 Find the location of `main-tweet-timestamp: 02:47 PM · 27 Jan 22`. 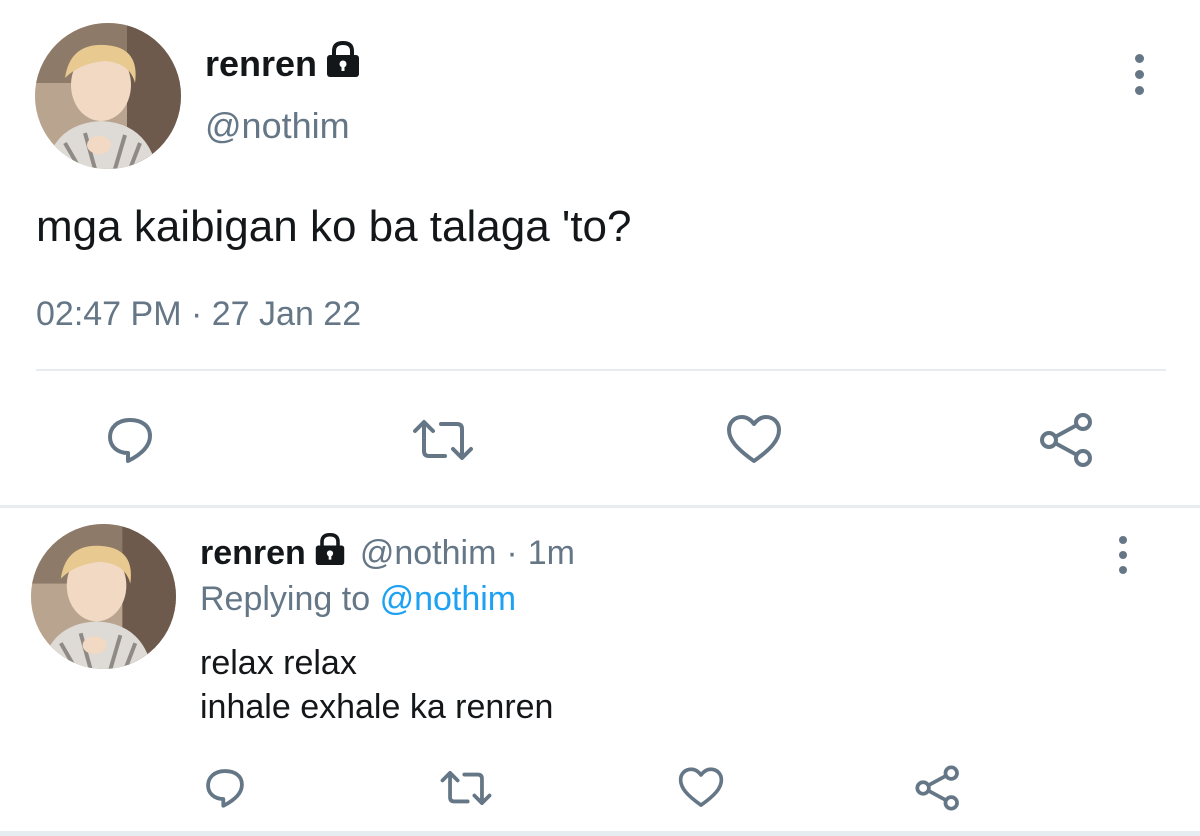

main-tweet-timestamp: 02:47 PM · 27 Jan 22 is located at coordinates (198, 314).